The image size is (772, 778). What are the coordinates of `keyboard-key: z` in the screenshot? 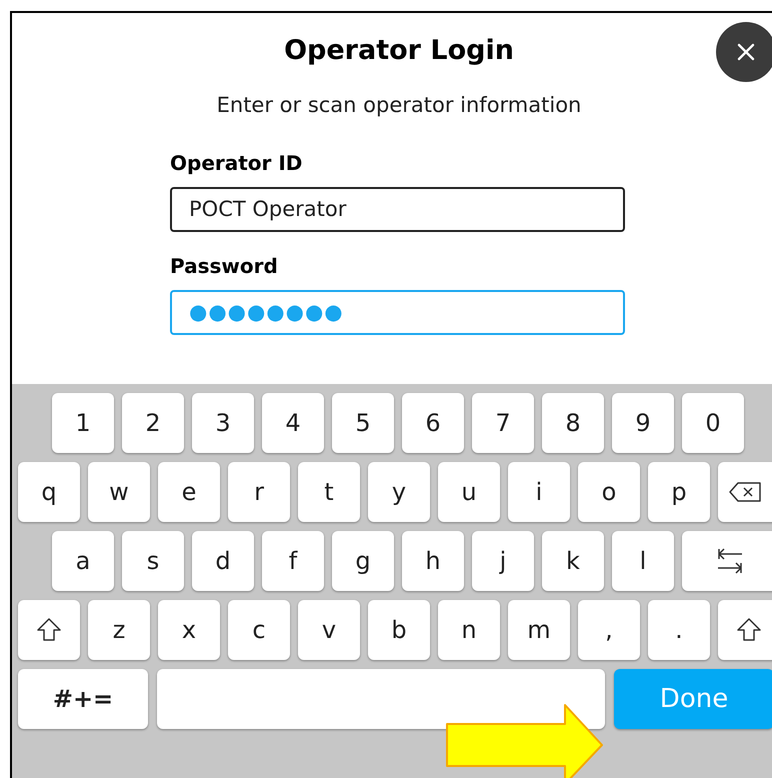 It's located at (119, 630).